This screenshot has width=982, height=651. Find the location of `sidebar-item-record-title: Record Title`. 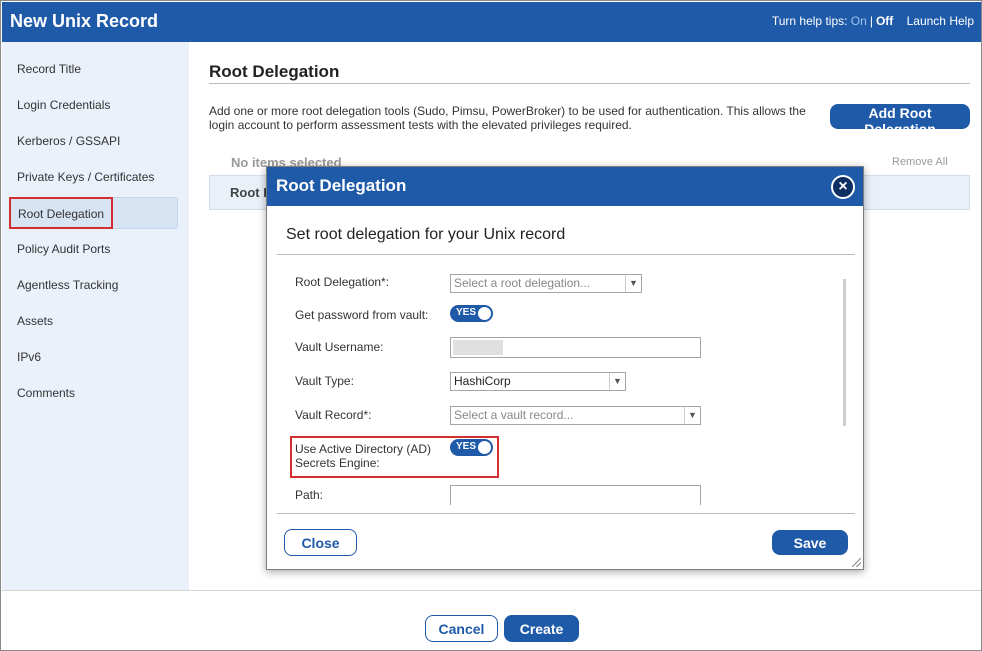

sidebar-item-record-title: Record Title is located at coordinates (49, 69).